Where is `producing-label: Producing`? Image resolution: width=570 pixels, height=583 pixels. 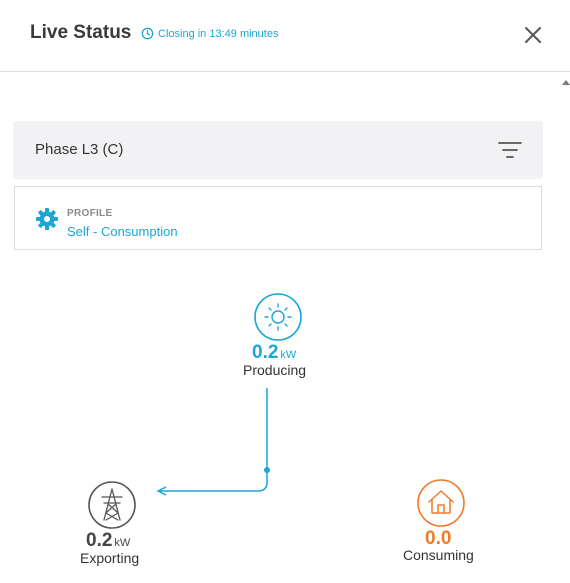 producing-label: Producing is located at coordinates (275, 370).